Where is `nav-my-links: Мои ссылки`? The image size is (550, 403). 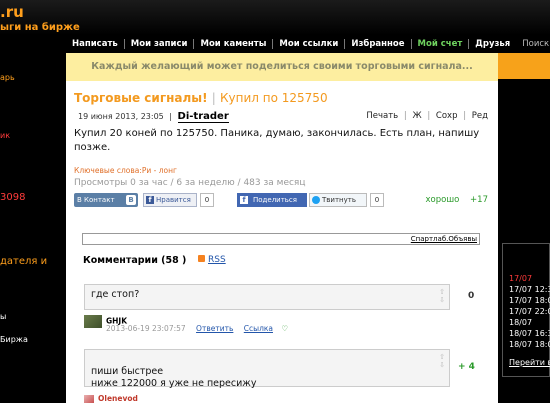 nav-my-links: Мои ссылки is located at coordinates (309, 44).